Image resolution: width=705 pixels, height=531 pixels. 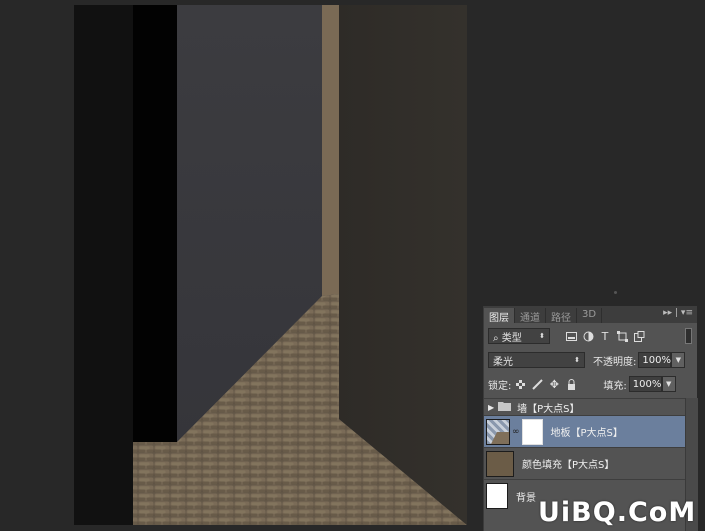 I want to click on left-dark-strip, so click(x=103, y=265).